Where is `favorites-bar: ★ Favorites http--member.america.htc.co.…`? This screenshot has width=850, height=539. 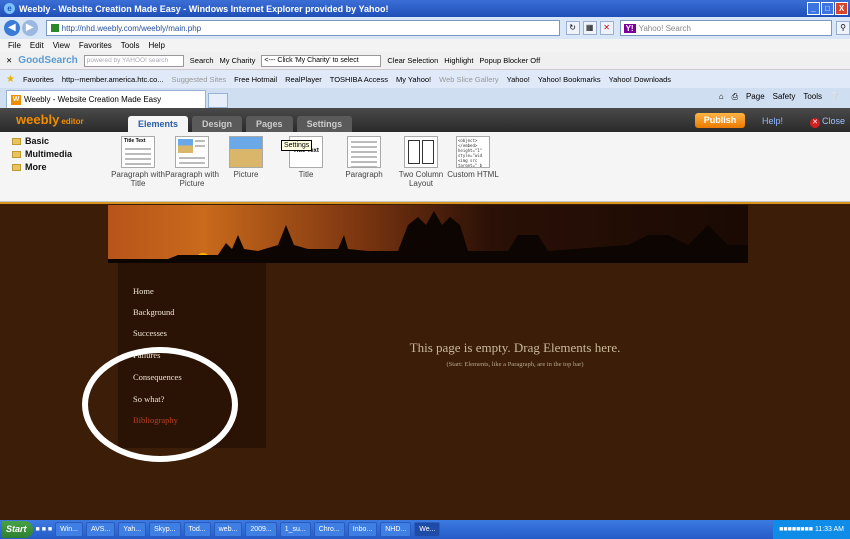 favorites-bar: ★ Favorites http--member.america.htc.co.… is located at coordinates (425, 79).